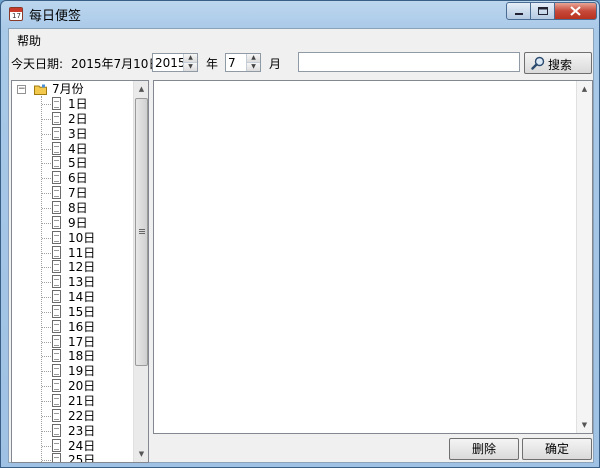  Describe the element at coordinates (78, 163) in the screenshot. I see `tree-day-label: 5日` at that location.